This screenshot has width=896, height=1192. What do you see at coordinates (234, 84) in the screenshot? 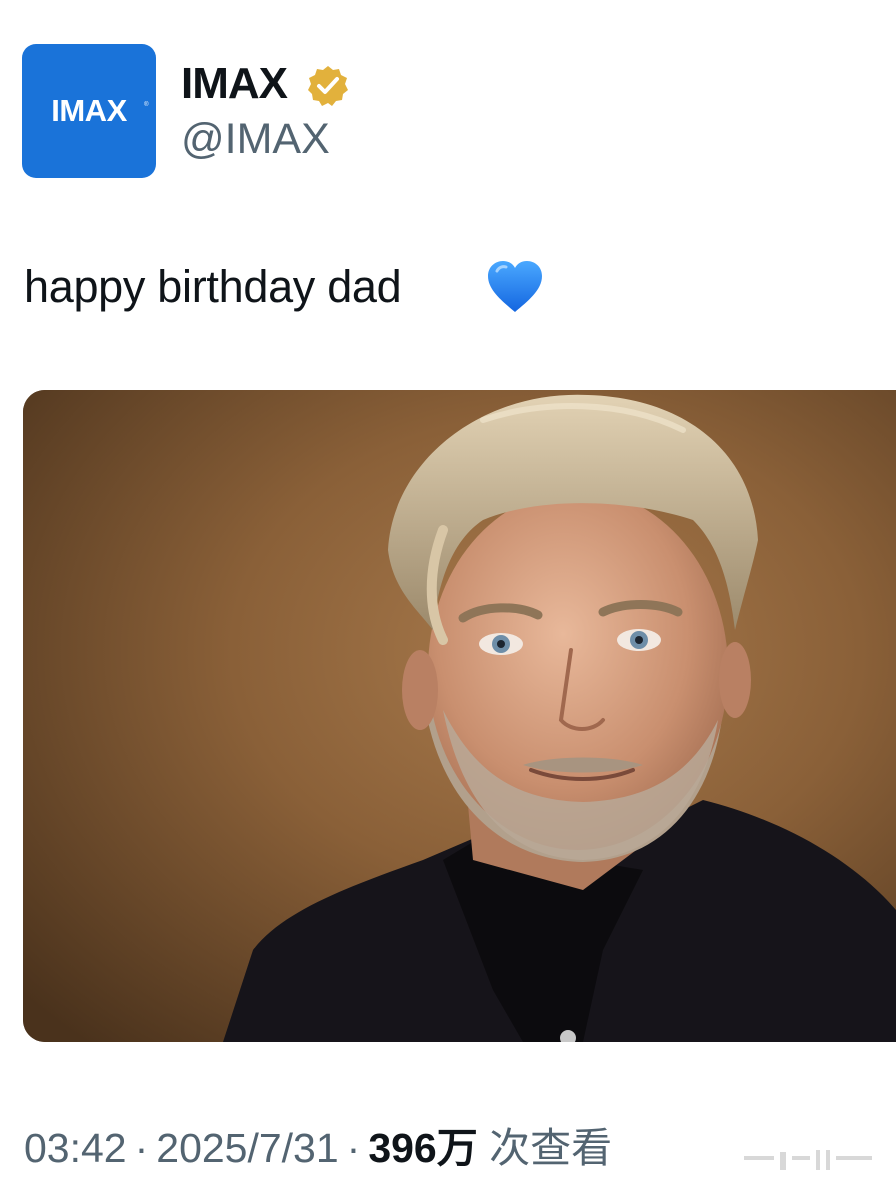
I see `display-name: IMAX` at bounding box center [234, 84].